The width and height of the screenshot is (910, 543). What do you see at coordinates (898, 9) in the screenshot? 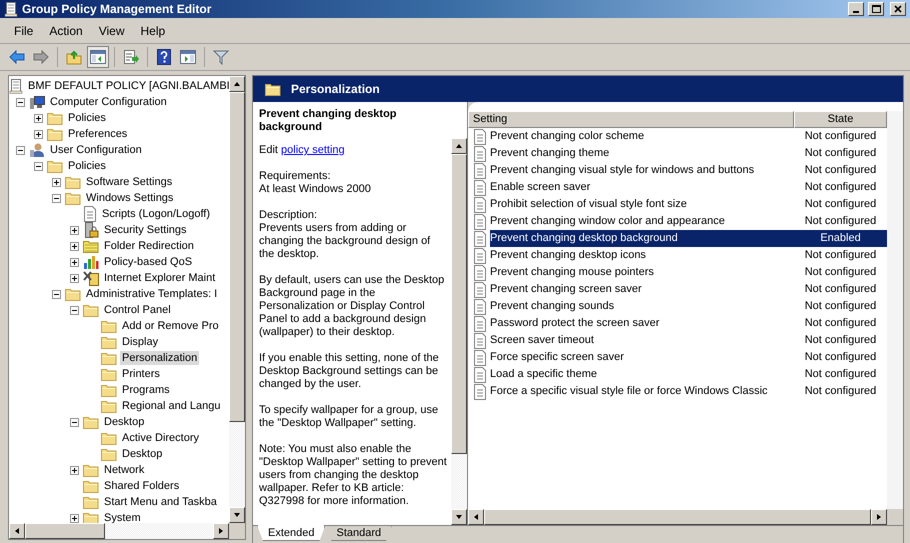
I see `close-button` at bounding box center [898, 9].